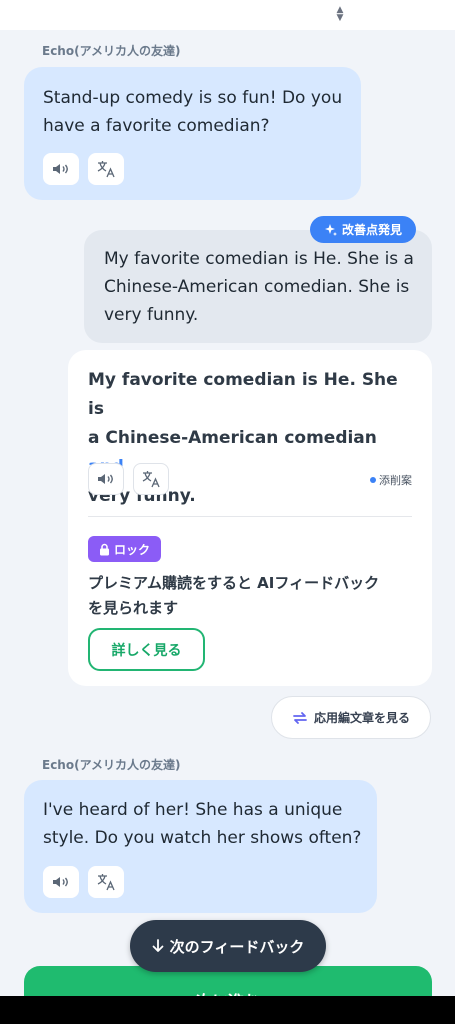  What do you see at coordinates (361, 718) in the screenshot?
I see `applied-sentence-label: 応用編文章を見る` at bounding box center [361, 718].